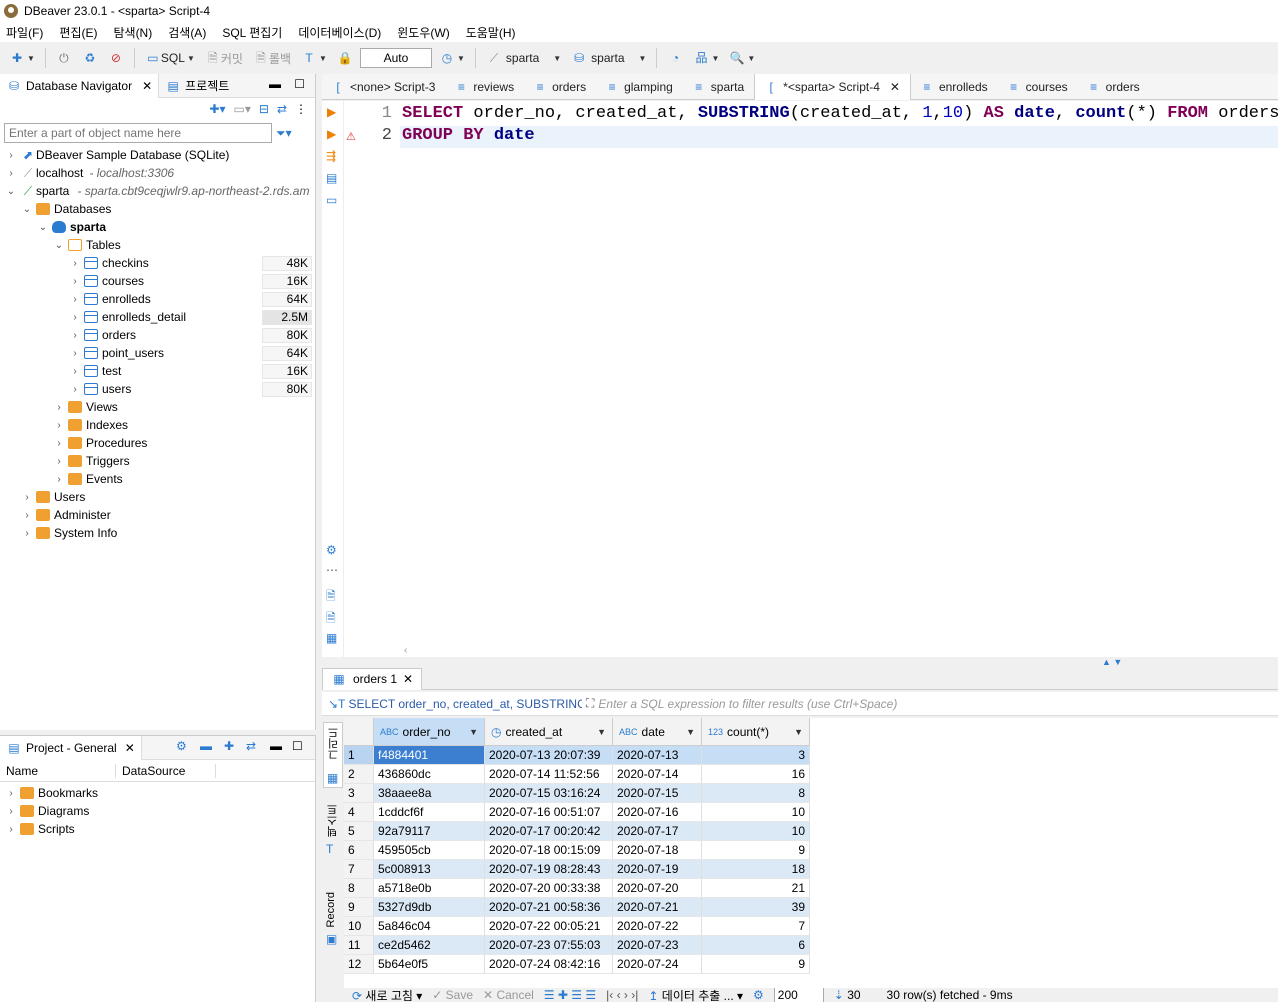  Describe the element at coordinates (193, 281) in the screenshot. I see `tree-table-courses: › courses 16K` at that location.